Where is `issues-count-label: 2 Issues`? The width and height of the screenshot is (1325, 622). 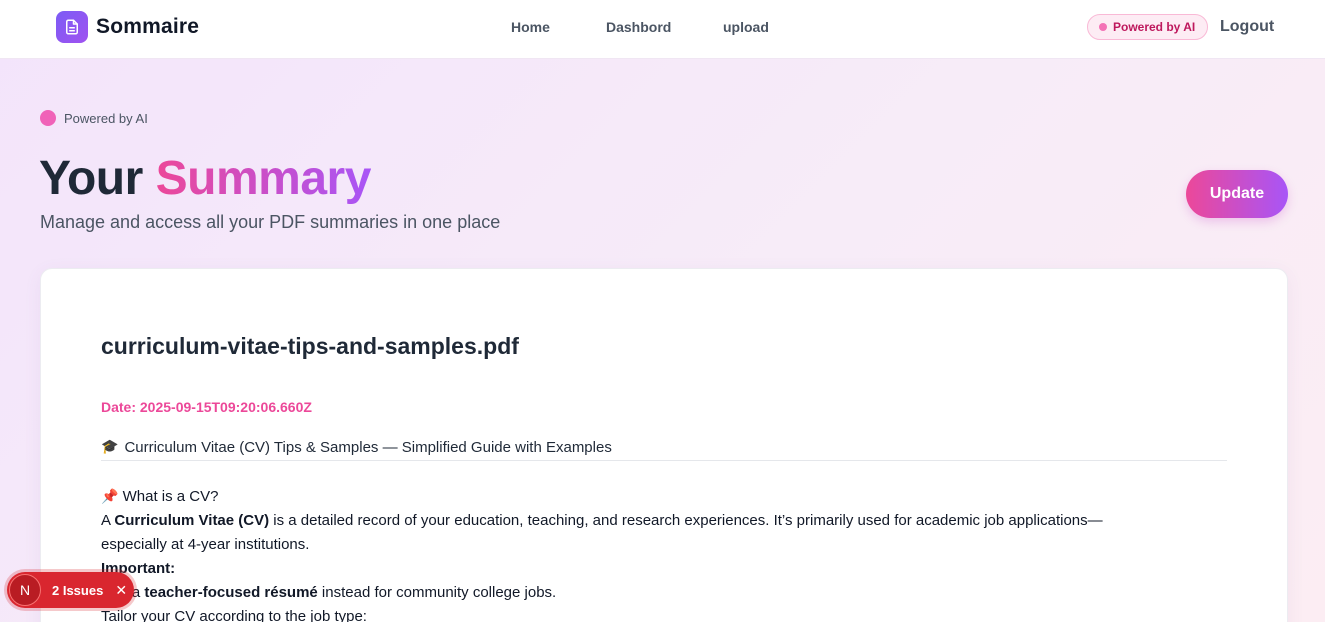
issues-count-label: 2 Issues is located at coordinates (77, 590).